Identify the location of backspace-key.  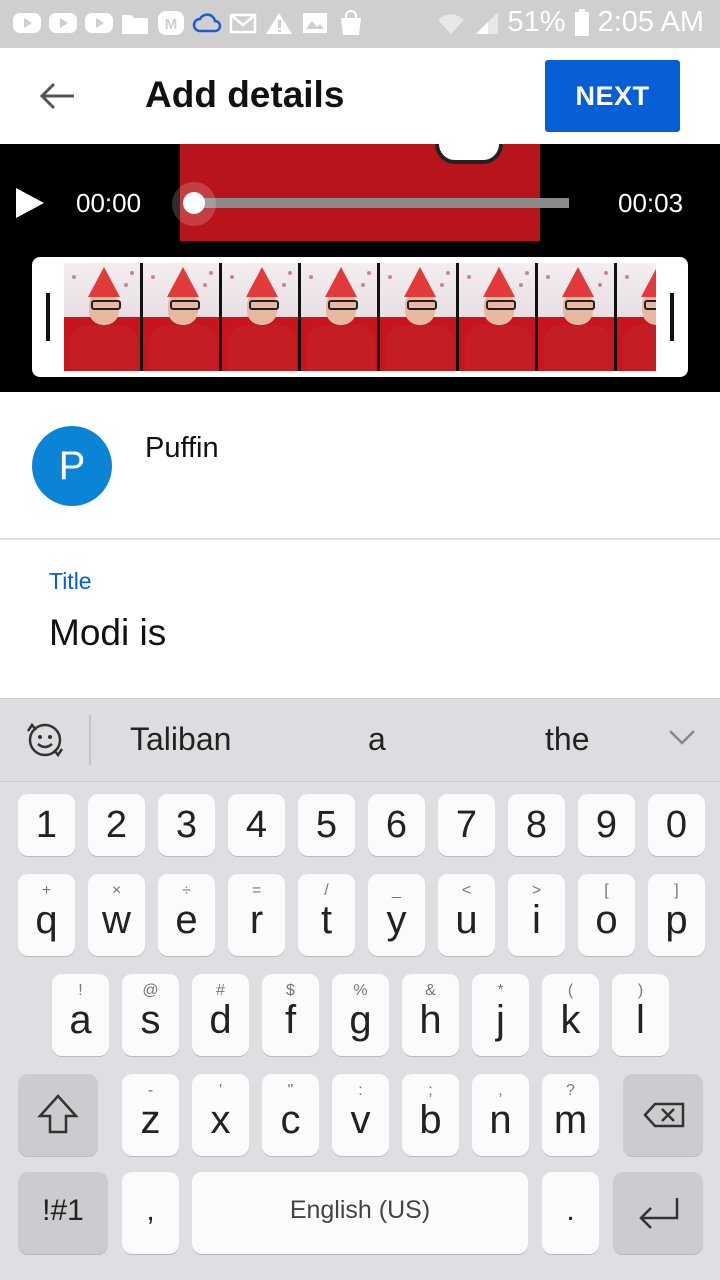
(663, 1115).